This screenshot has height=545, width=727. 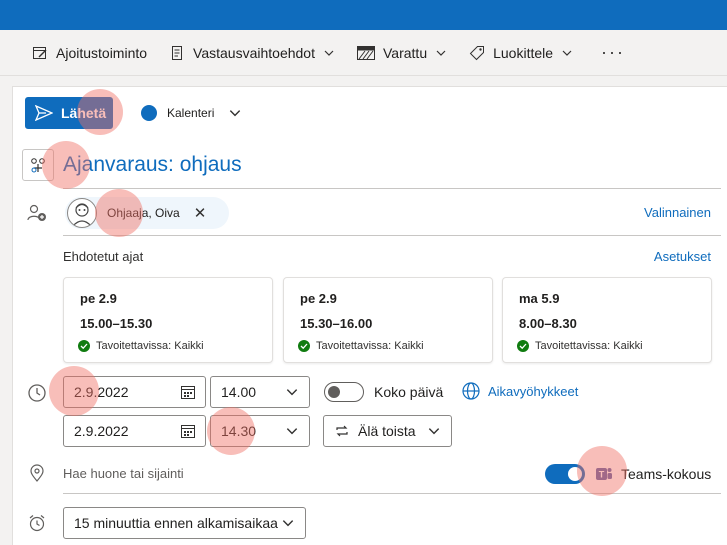 I want to click on repeat-icon, so click(x=342, y=431).